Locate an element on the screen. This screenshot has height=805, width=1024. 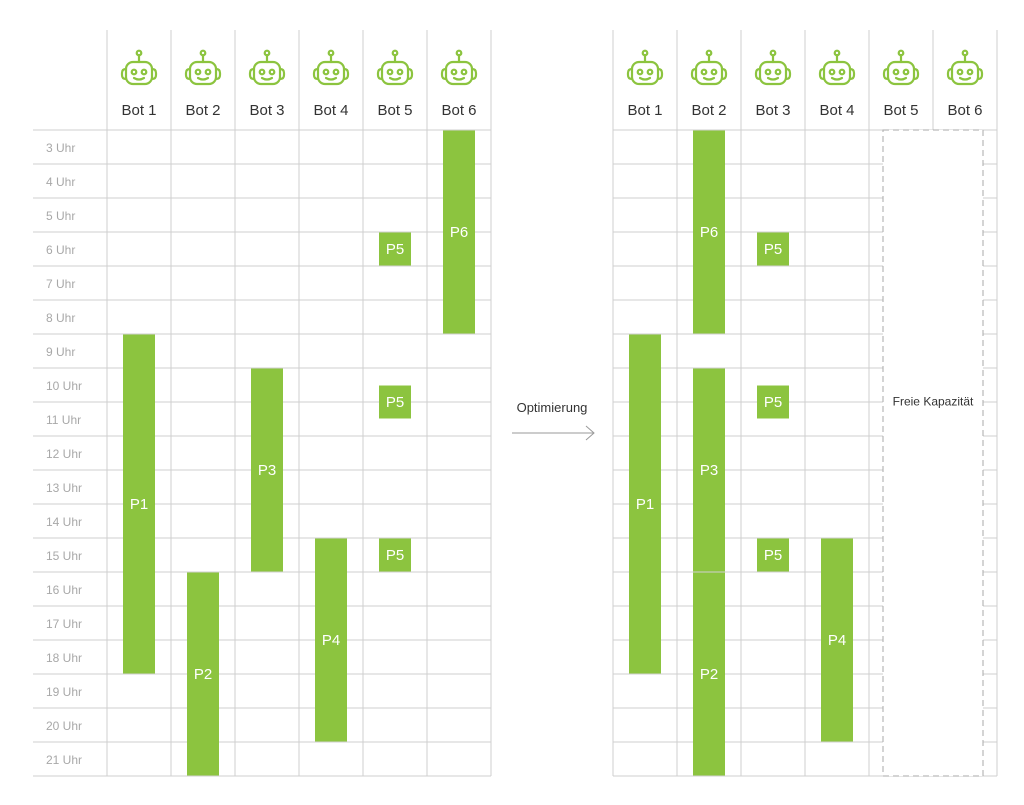
optimization-arrow: Optimierung is located at coordinates (553, 420).